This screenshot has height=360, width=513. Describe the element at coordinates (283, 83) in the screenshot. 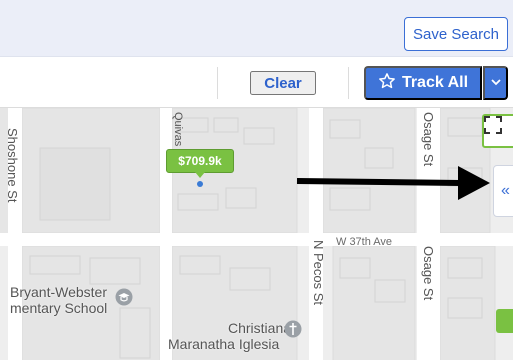

I see `clear-button: Clear` at that location.